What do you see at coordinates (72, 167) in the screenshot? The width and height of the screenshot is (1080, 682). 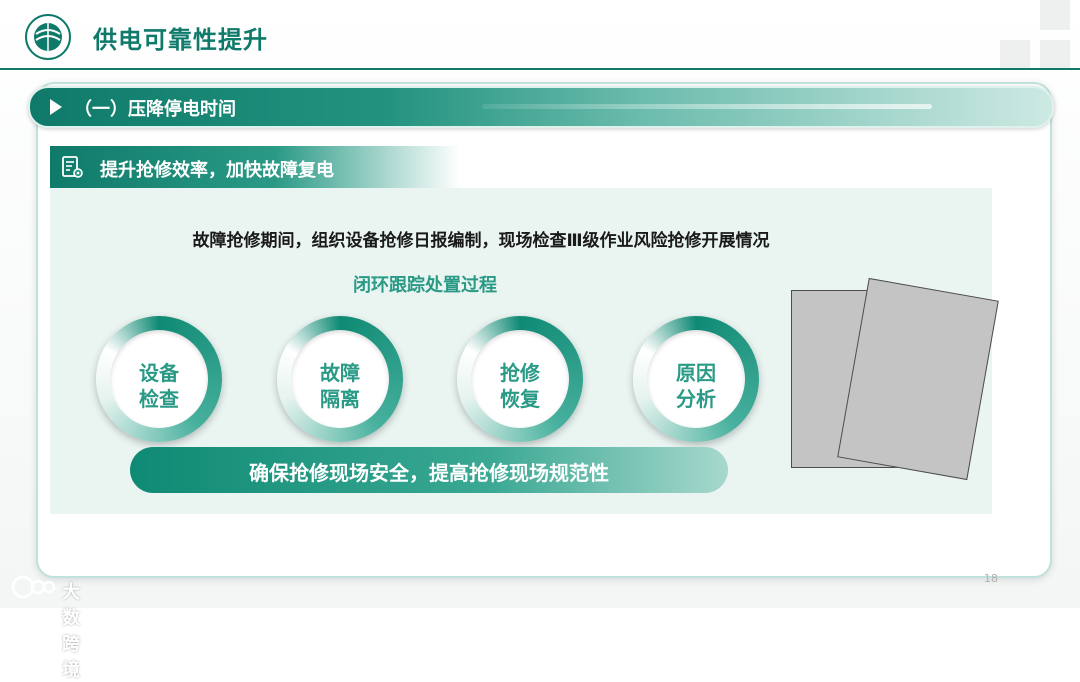 I see `document-gear-icon` at bounding box center [72, 167].